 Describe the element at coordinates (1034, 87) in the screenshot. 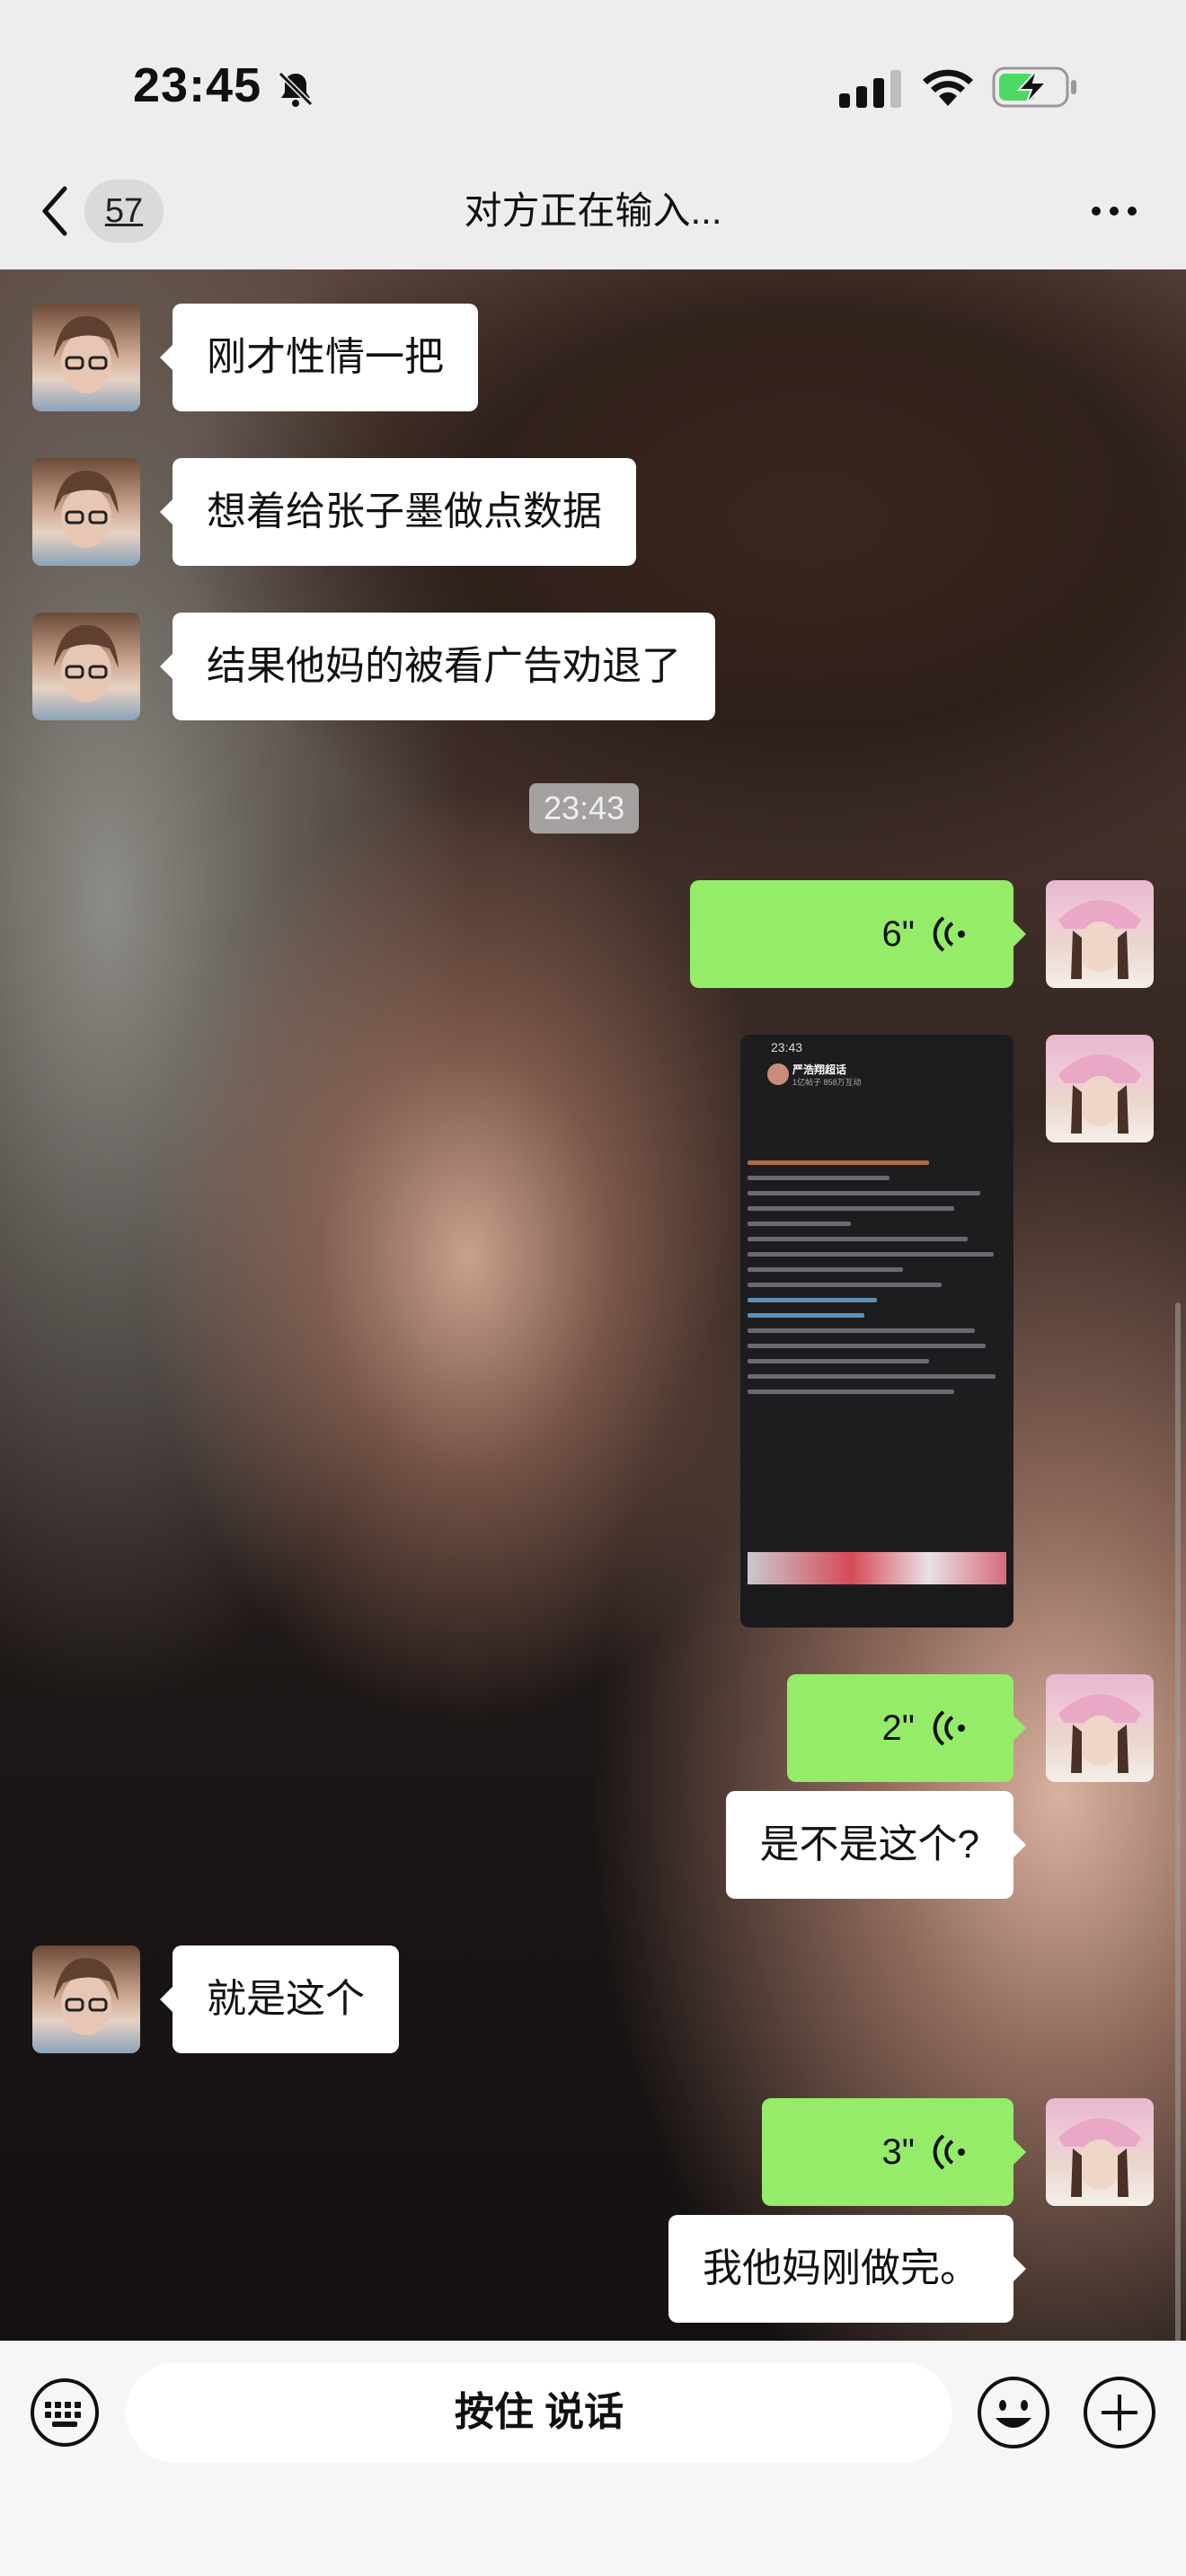

I see `battery-charging-icon` at that location.